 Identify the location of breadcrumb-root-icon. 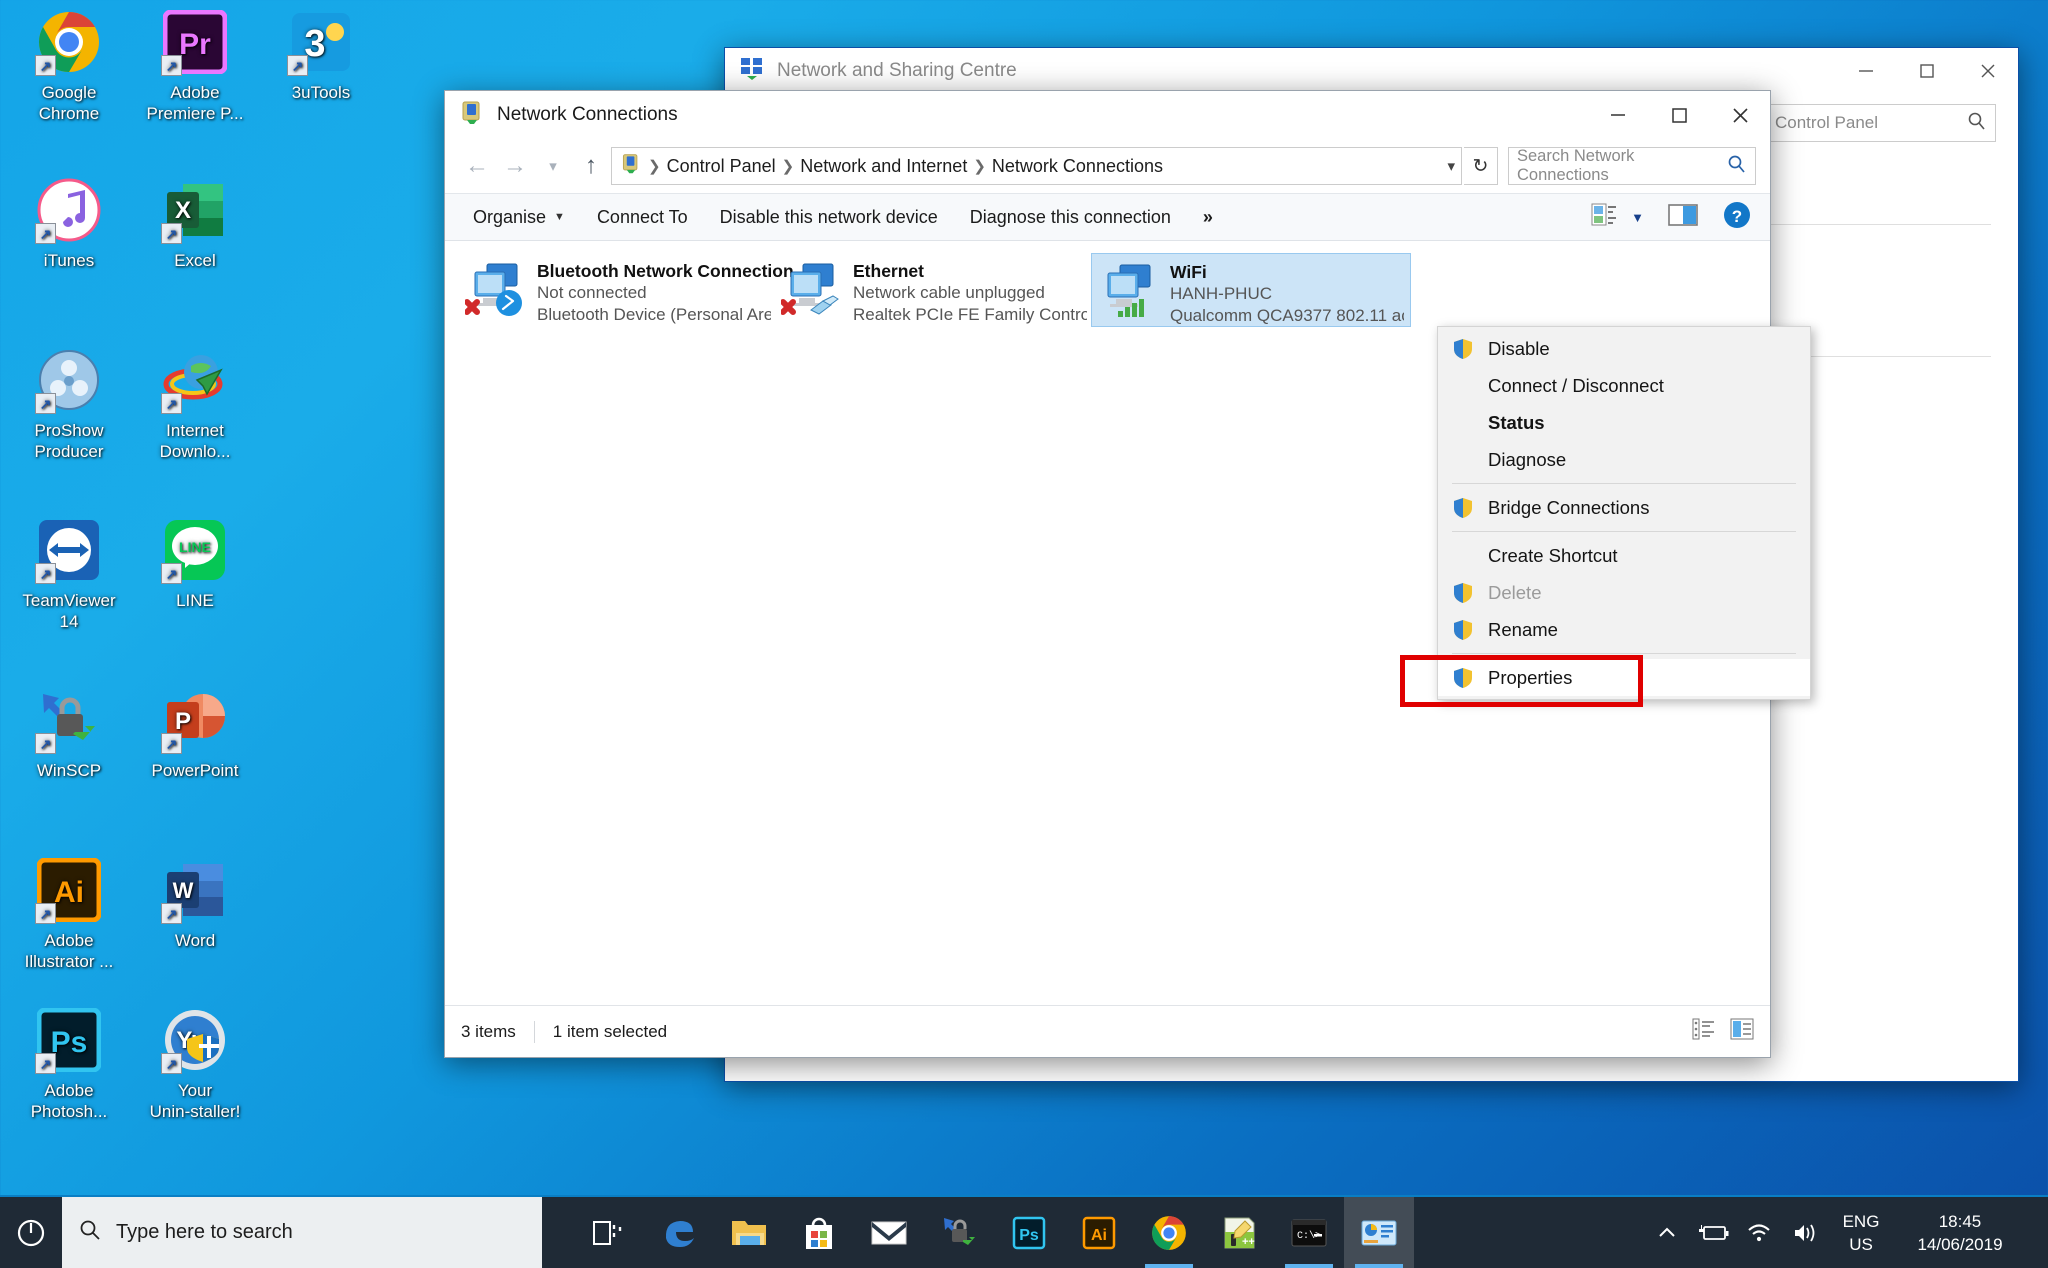
(631, 166).